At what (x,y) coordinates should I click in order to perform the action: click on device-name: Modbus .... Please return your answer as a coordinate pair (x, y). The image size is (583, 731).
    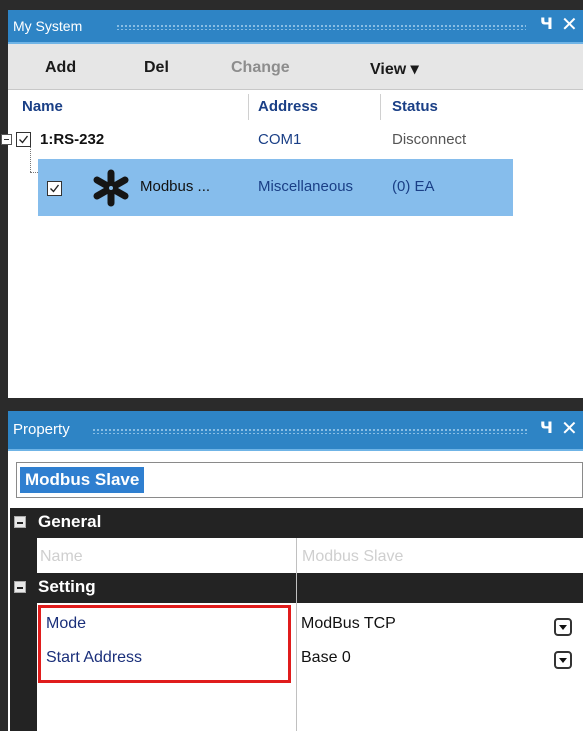
    Looking at the image, I should click on (175, 186).